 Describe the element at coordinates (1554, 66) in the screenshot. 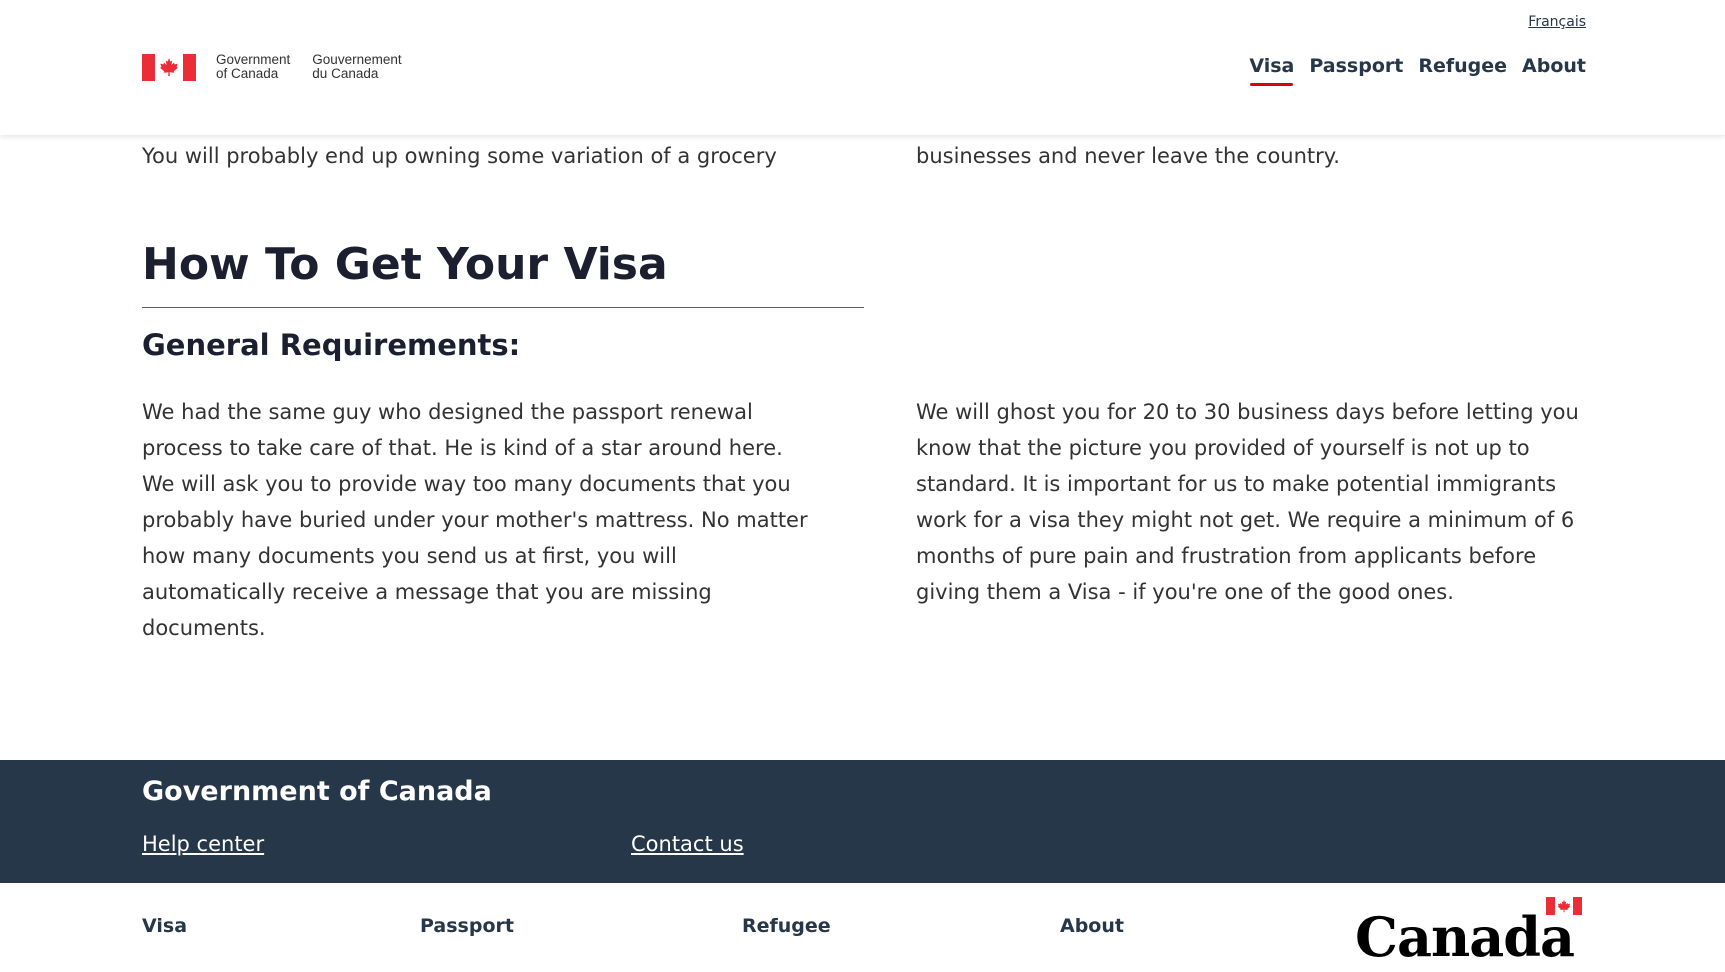

I see `nav-item-about: About` at that location.